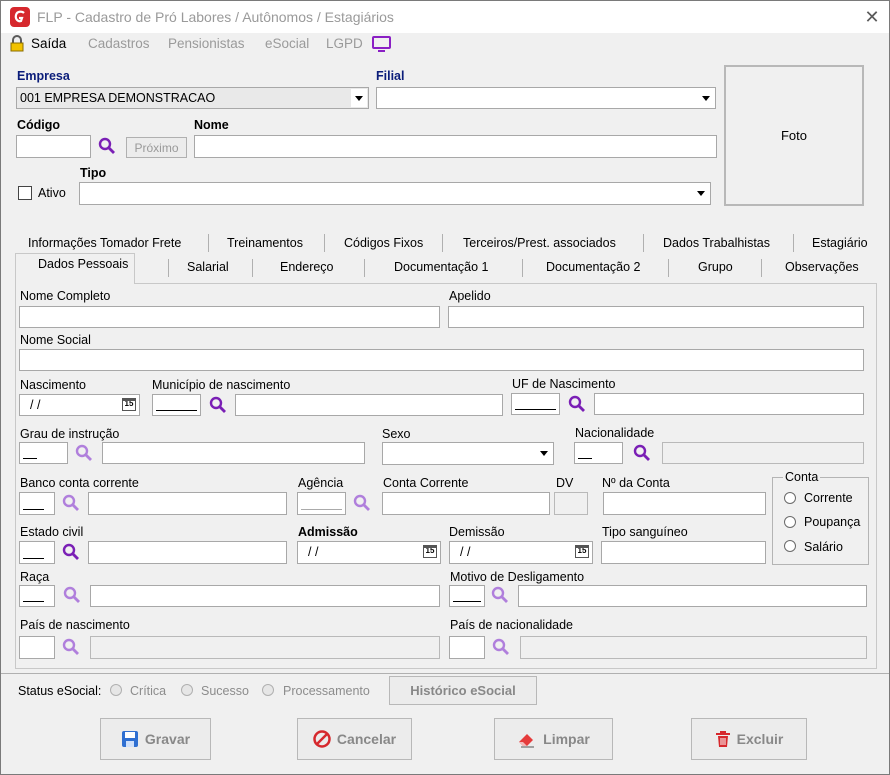 The width and height of the screenshot is (890, 775). What do you see at coordinates (25, 193) in the screenshot?
I see `ativo-checkbox` at bounding box center [25, 193].